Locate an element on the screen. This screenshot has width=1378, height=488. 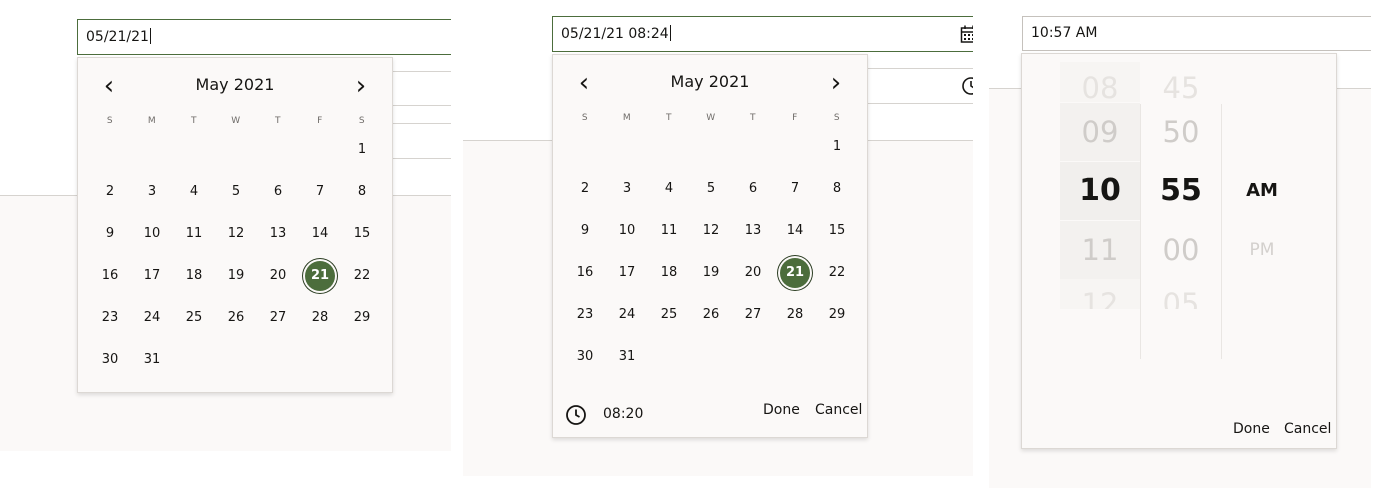
minute-option: 00 is located at coordinates (1181, 250).